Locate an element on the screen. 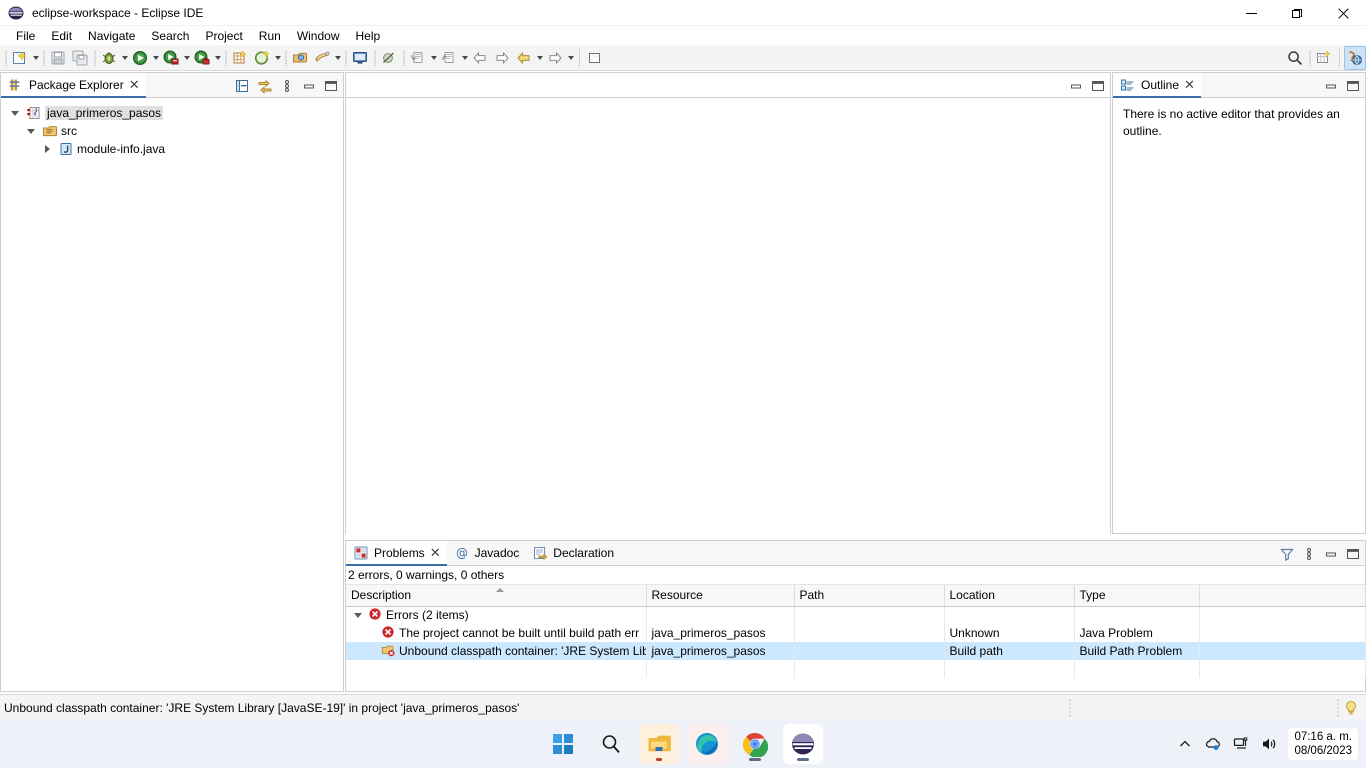 The height and width of the screenshot is (768, 1366). last-edit-location-icon is located at coordinates (480, 58).